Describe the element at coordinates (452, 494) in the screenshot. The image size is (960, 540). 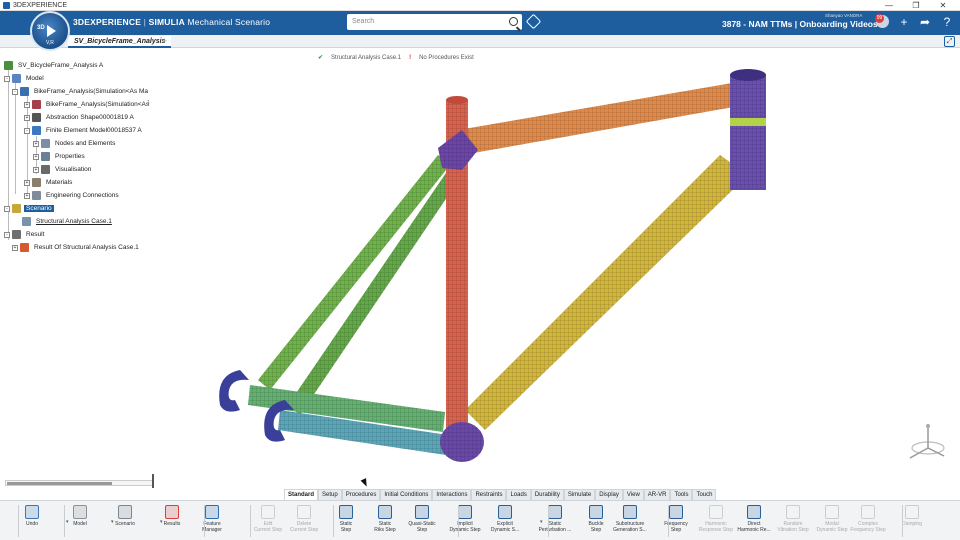
I see `section-tab-interactions: Interactions` at that location.